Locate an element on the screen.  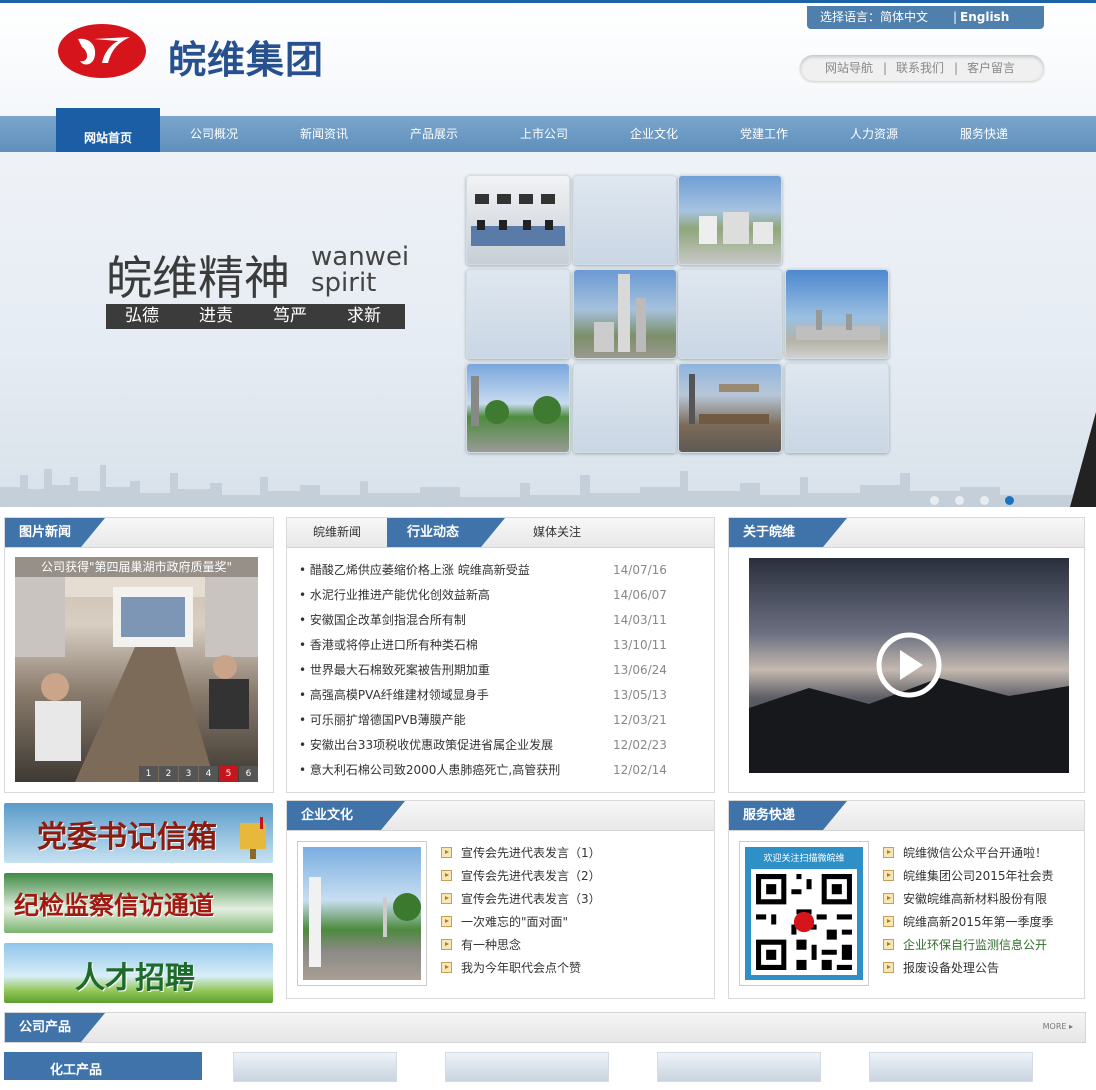
news-title: • 可乐丽扩增德国PVB薄膜产能 is located at coordinates (382, 720).